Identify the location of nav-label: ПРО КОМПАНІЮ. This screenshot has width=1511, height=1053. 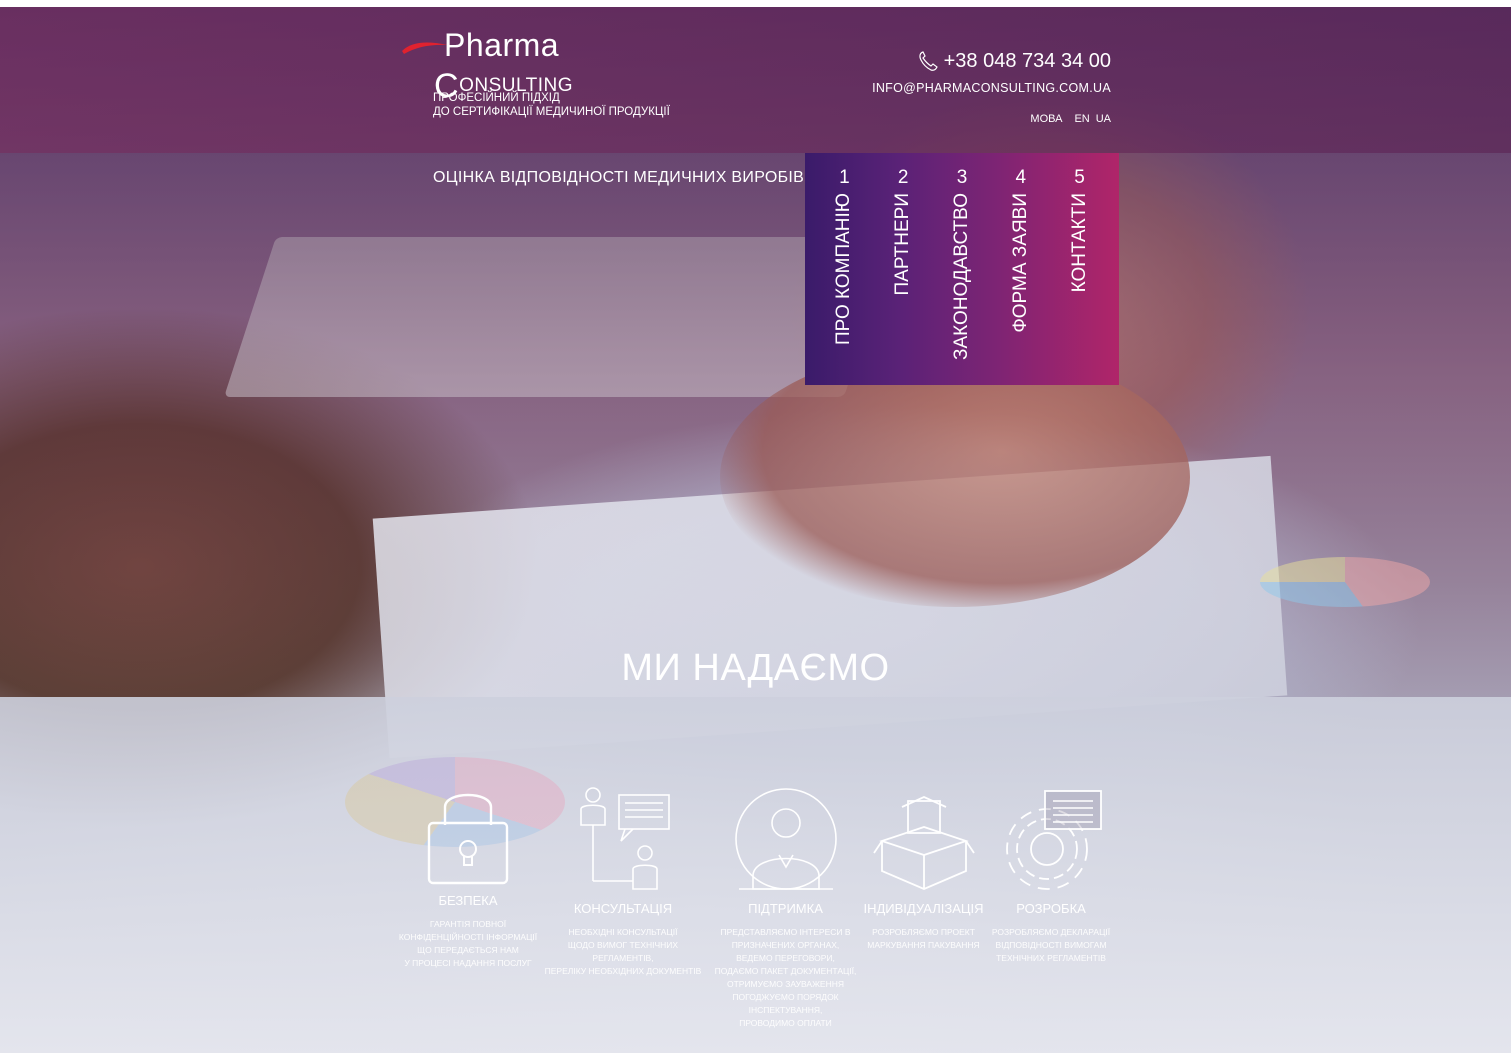
(844, 269).